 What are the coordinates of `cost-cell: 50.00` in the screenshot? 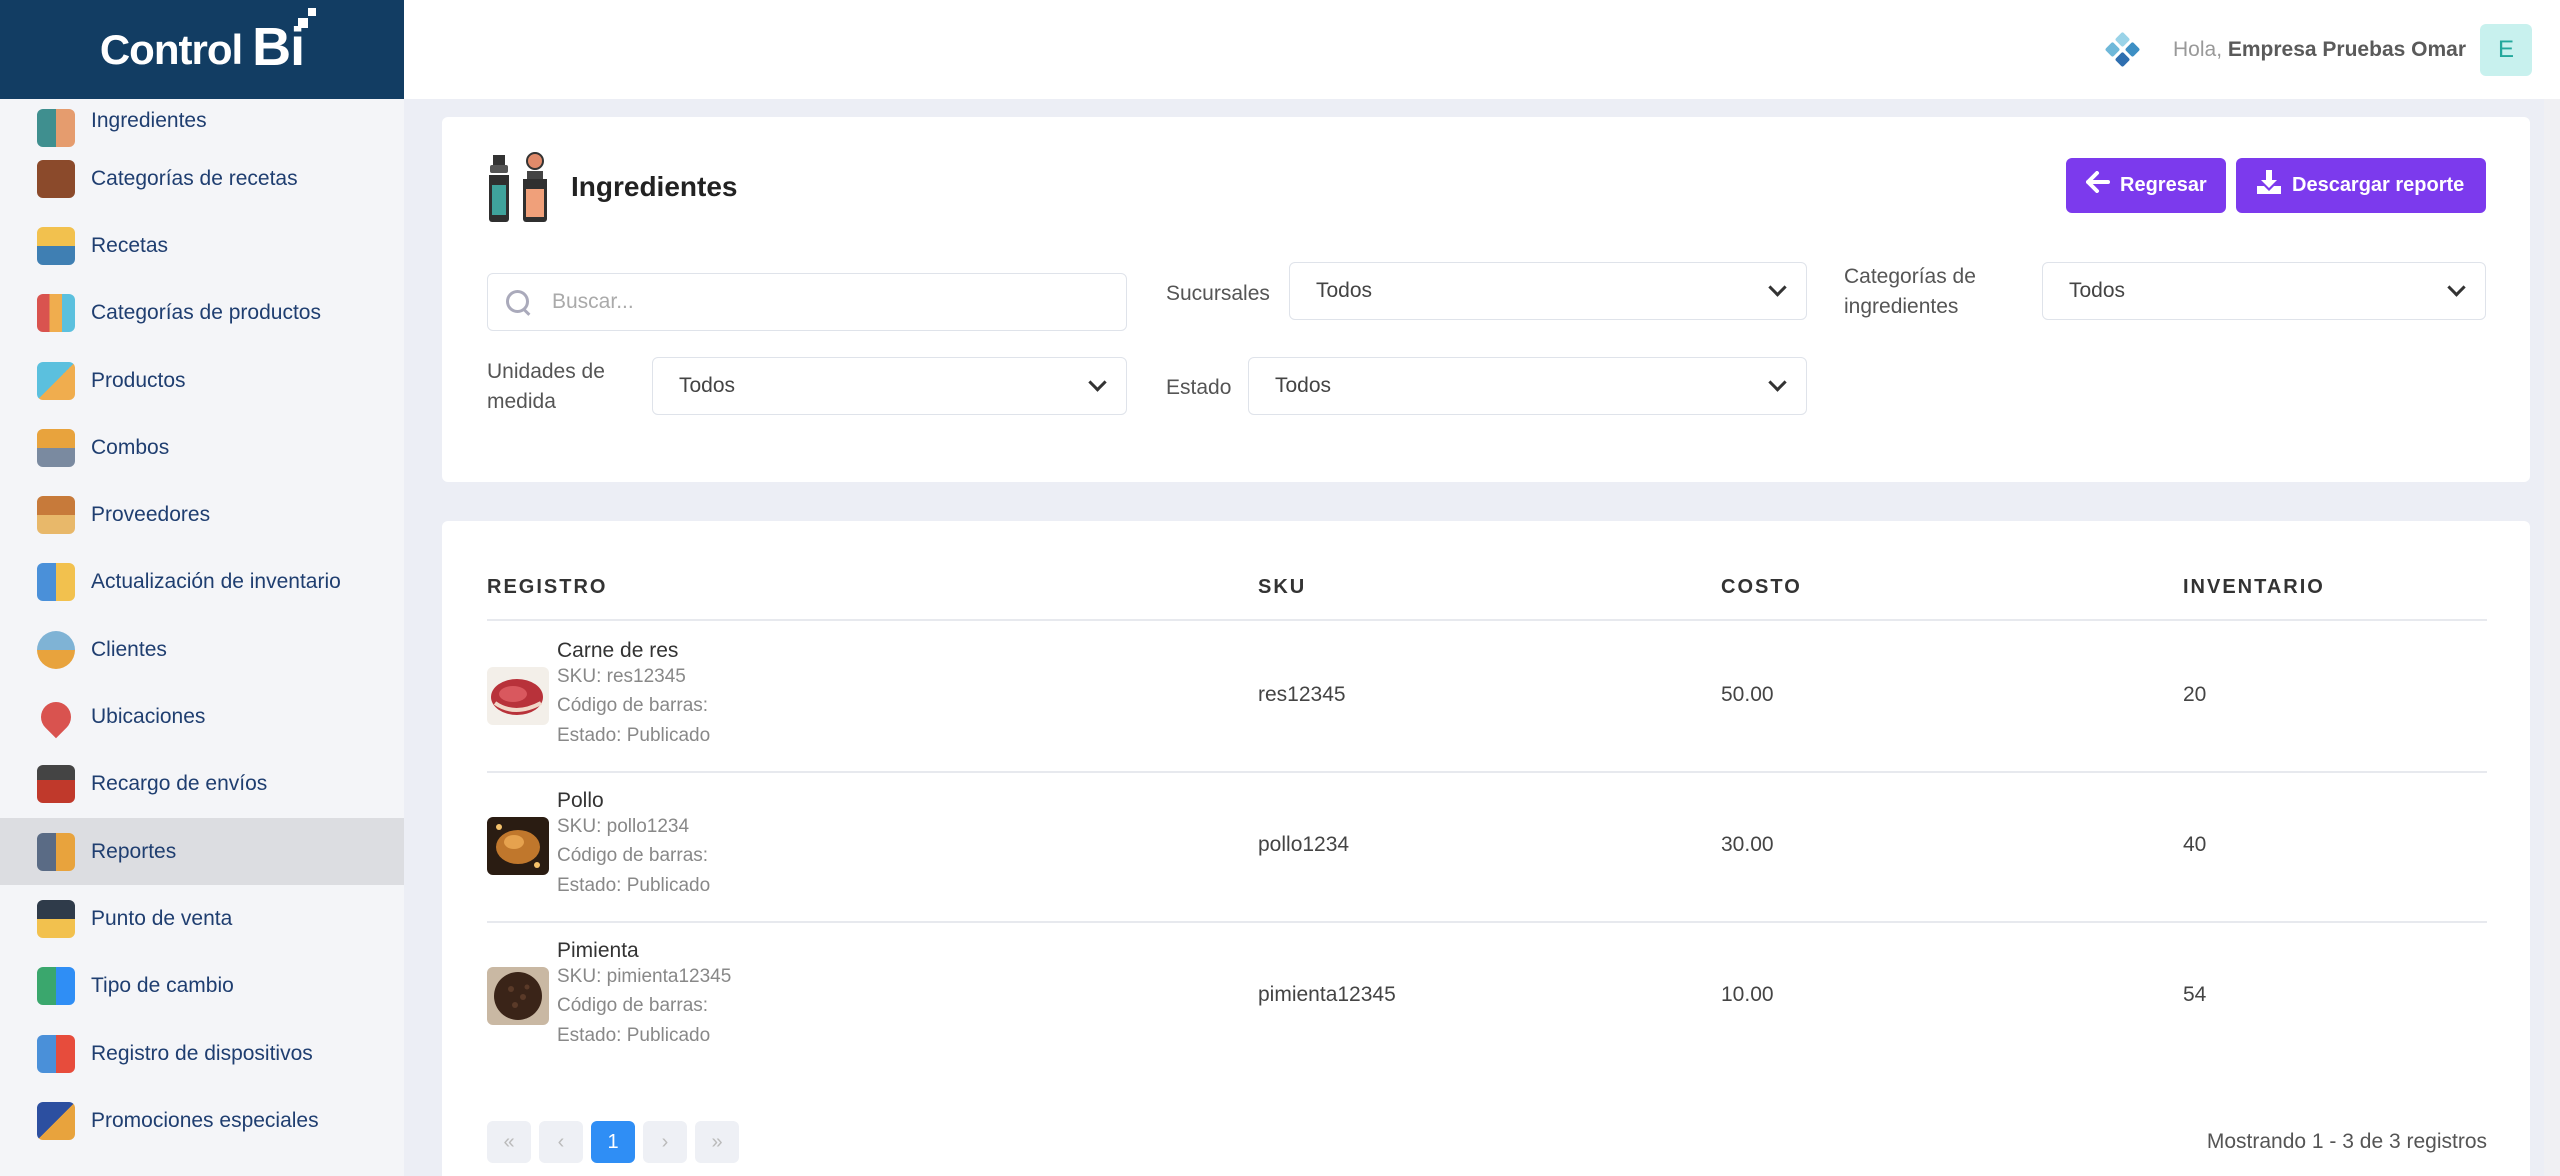 It's located at (1747, 694).